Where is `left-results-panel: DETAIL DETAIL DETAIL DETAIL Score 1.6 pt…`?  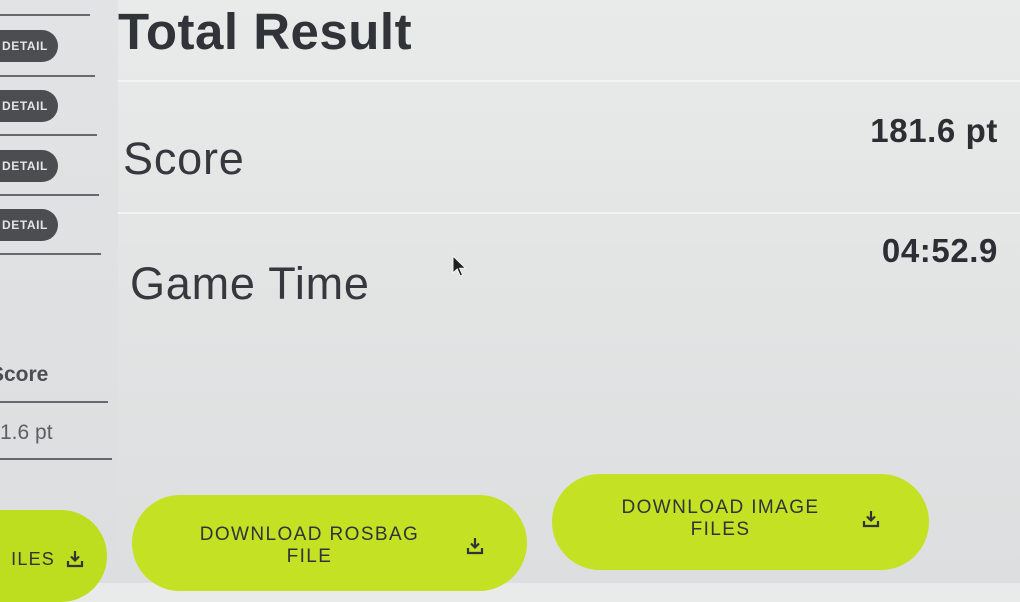
left-results-panel: DETAIL DETAIL DETAIL DETAIL Score 1.6 pt… is located at coordinates (59, 301).